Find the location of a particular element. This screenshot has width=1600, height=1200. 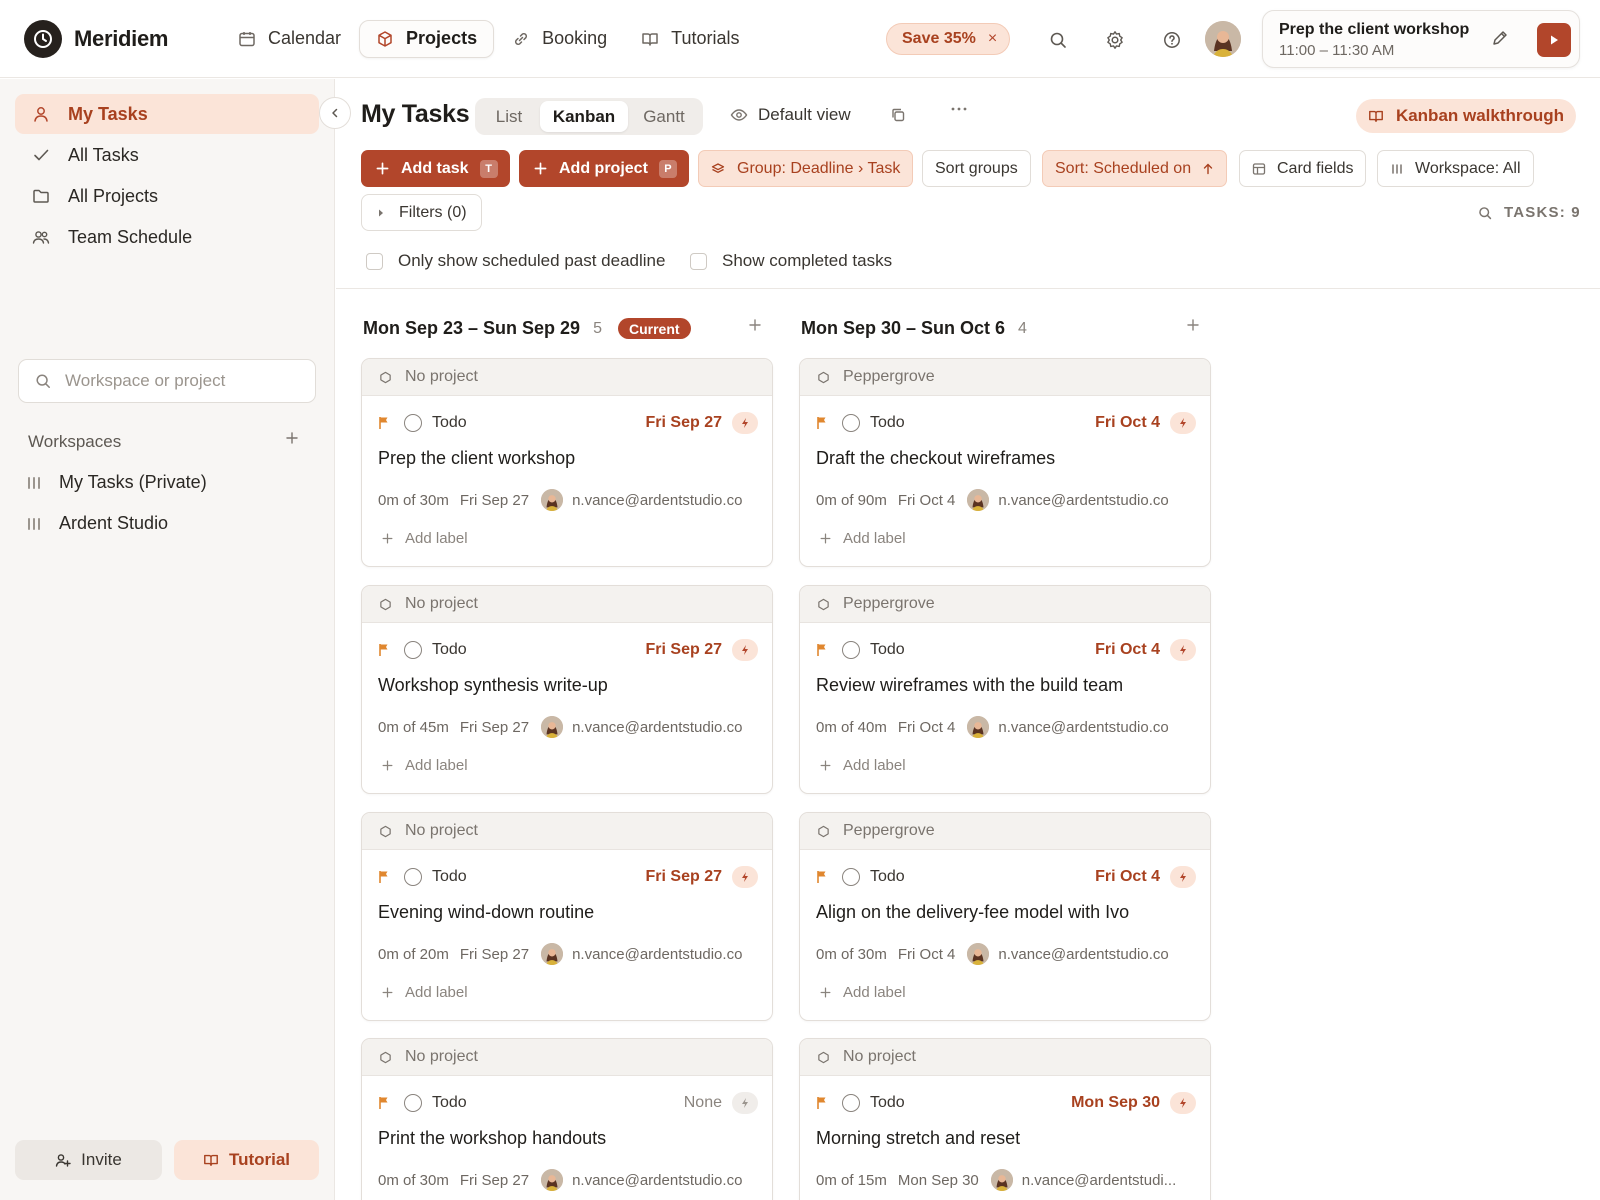

sidebar-item-team-schedule: Team Schedule is located at coordinates (167, 237).